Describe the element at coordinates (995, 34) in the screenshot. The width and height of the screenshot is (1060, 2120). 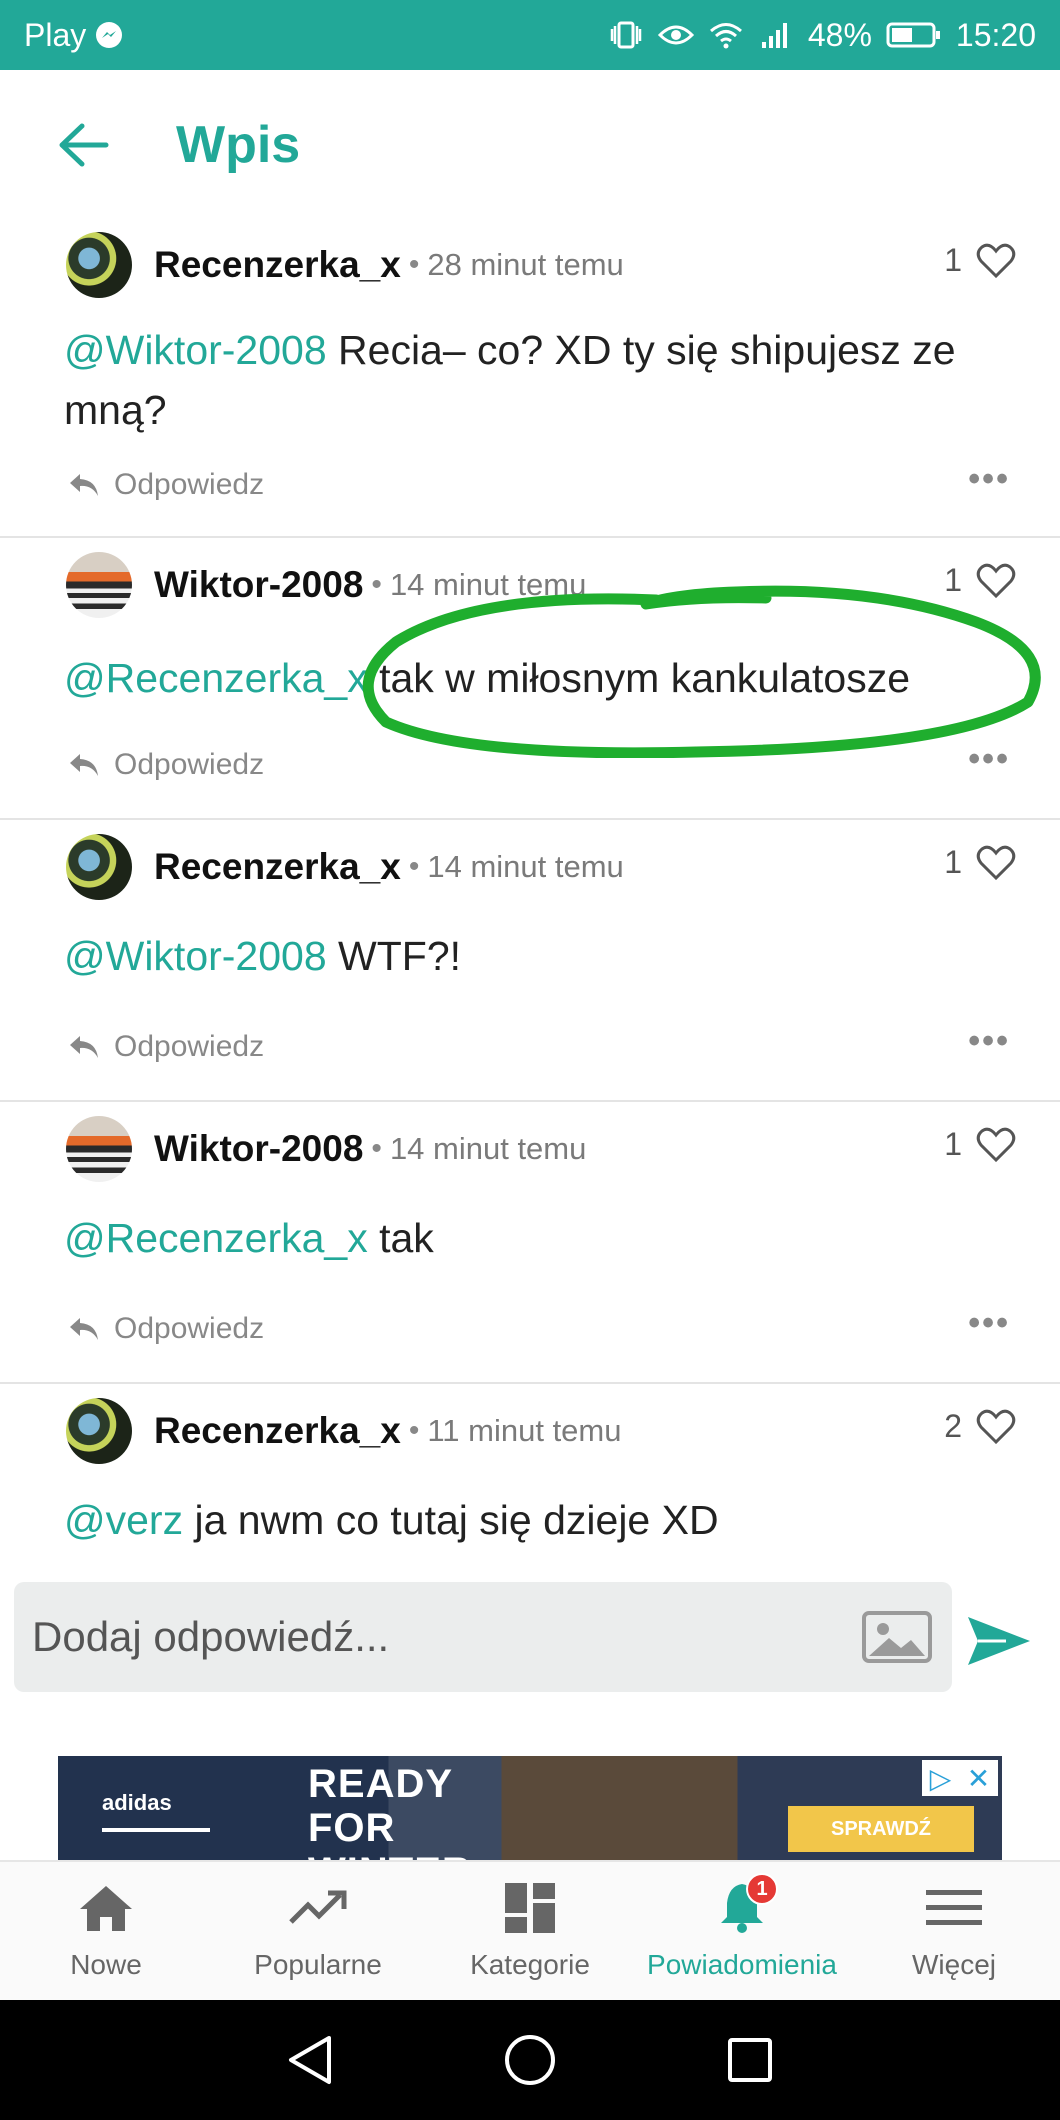
I see `clock: 15:20` at that location.